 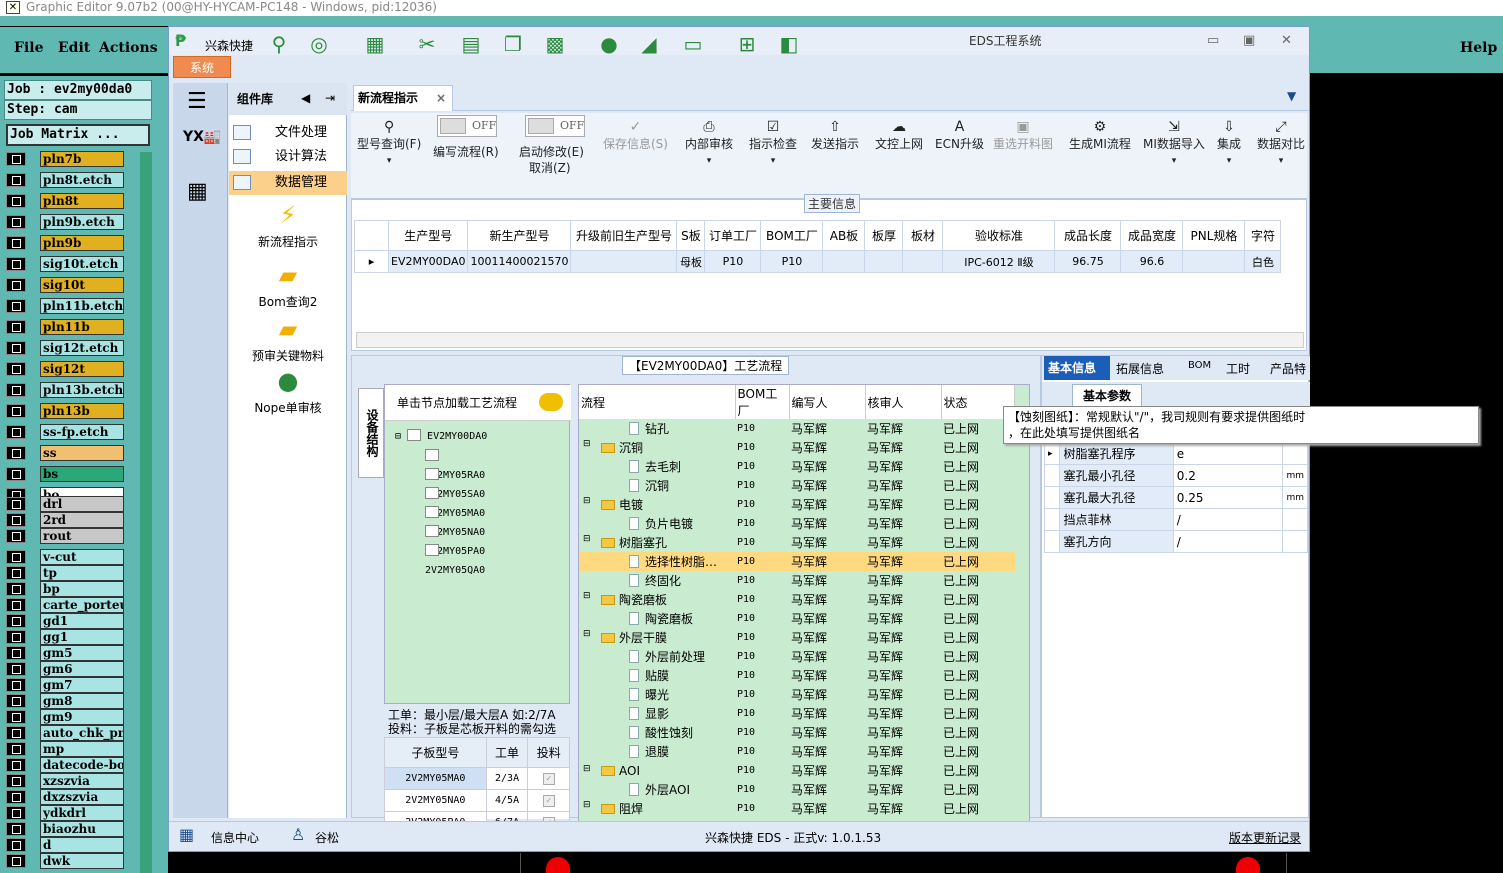 What do you see at coordinates (1229, 142) in the screenshot?
I see `integrate-button: ⇩ 集成 ▾` at bounding box center [1229, 142].